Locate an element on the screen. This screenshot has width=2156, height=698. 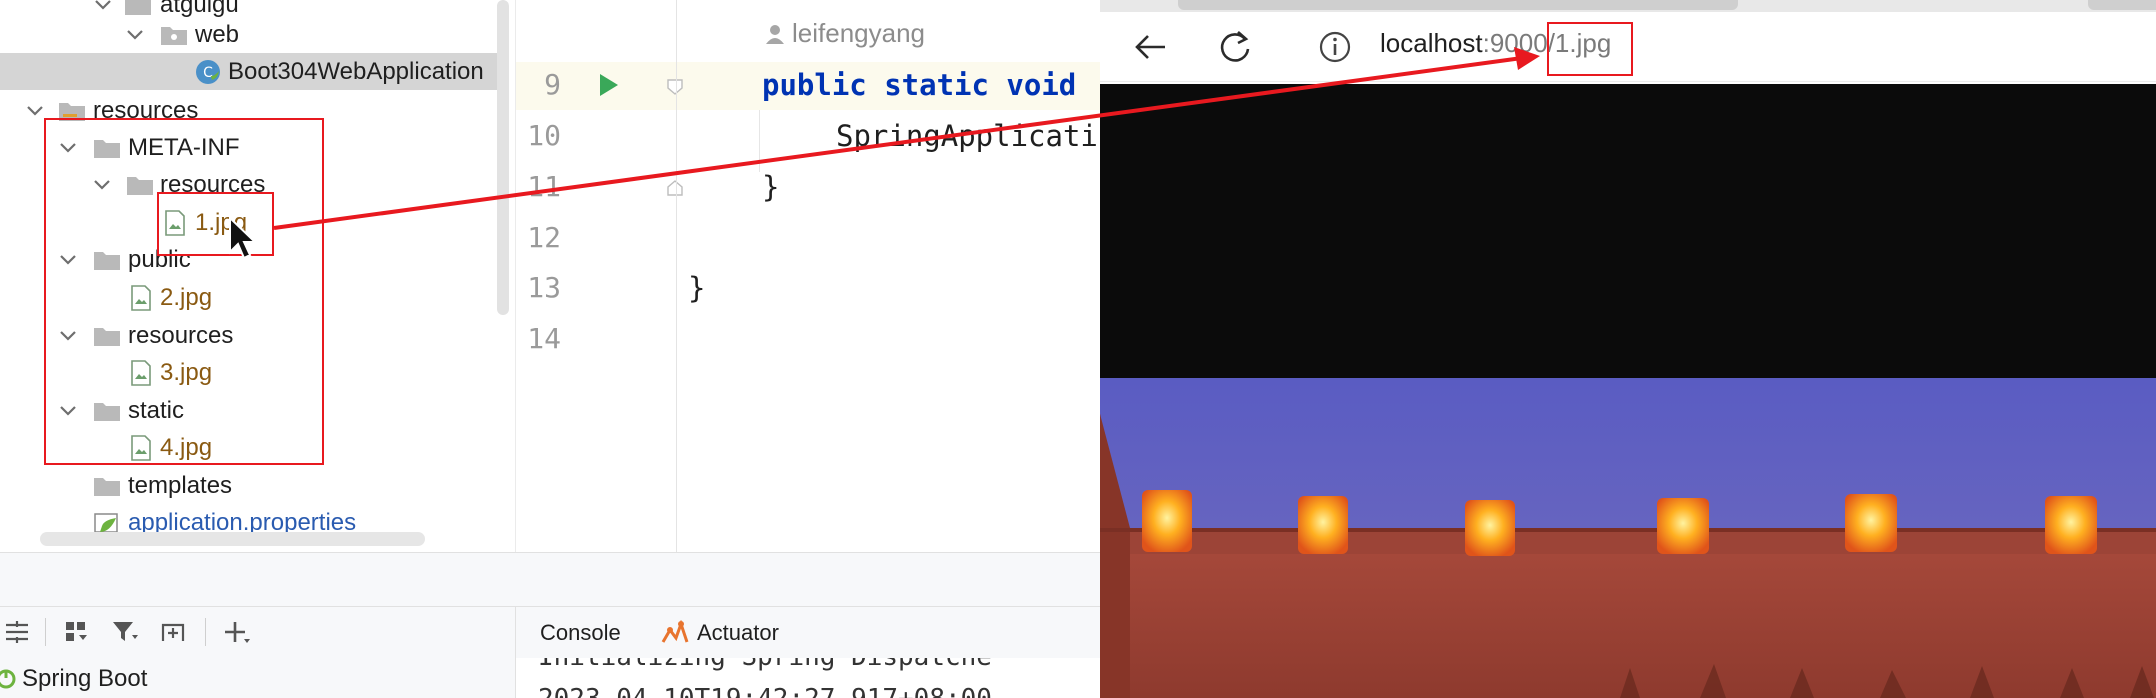
tab-console: Console is located at coordinates (580, 633).